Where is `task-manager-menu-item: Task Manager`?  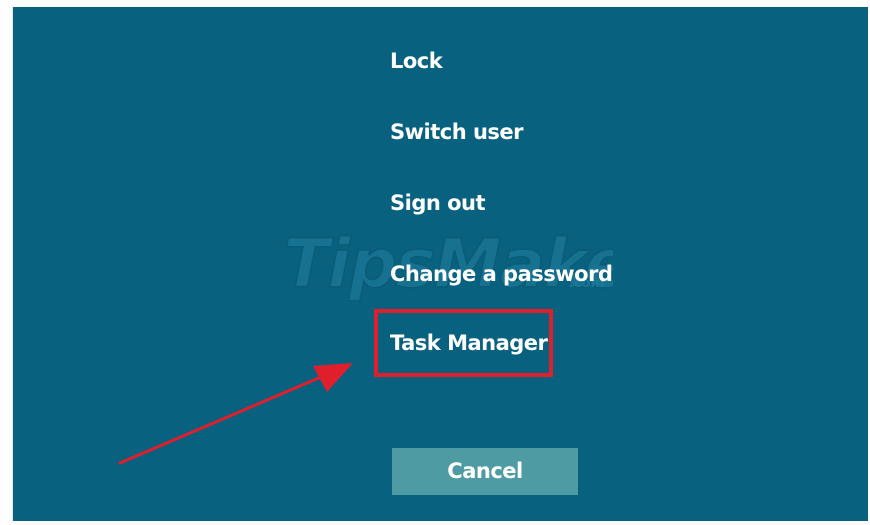
task-manager-menu-item: Task Manager is located at coordinates (469, 343).